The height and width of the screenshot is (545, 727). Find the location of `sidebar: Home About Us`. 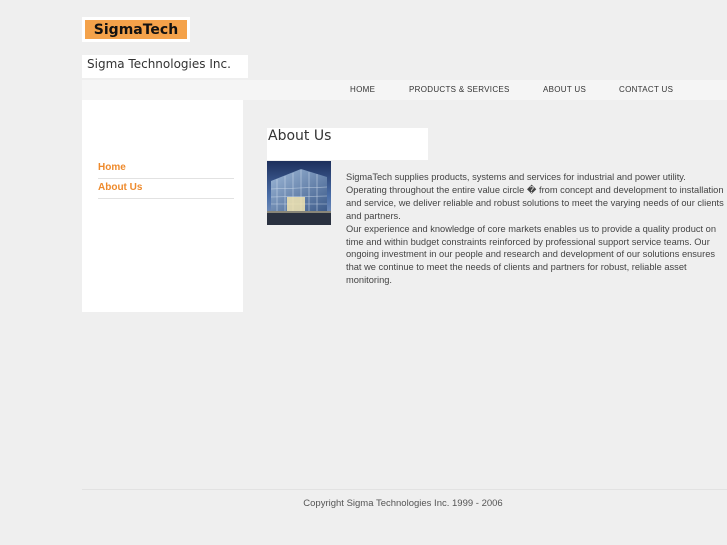

sidebar: Home About Us is located at coordinates (162, 206).